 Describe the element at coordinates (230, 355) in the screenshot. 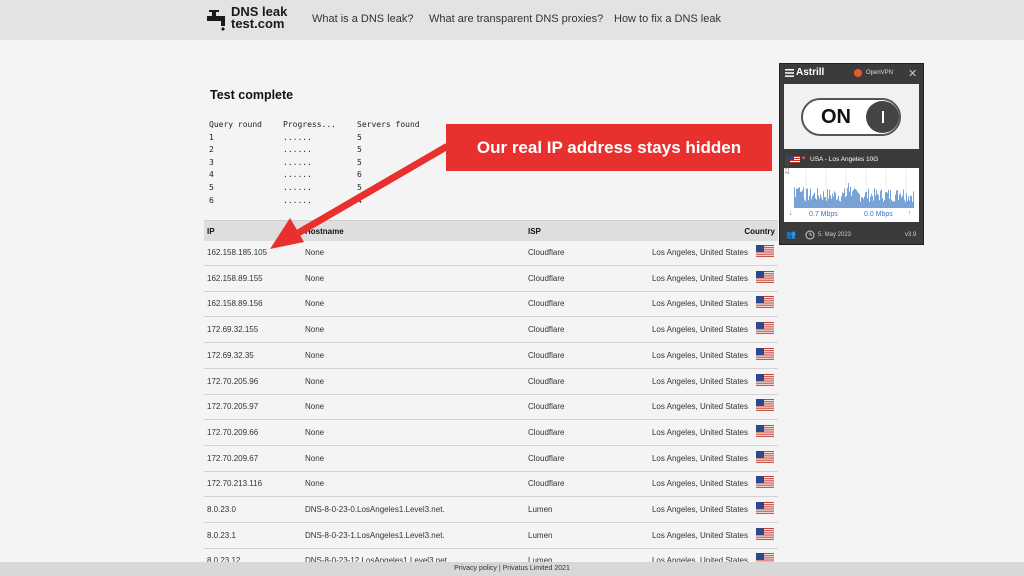

I see `ip-cell: 172.69.32.35` at that location.